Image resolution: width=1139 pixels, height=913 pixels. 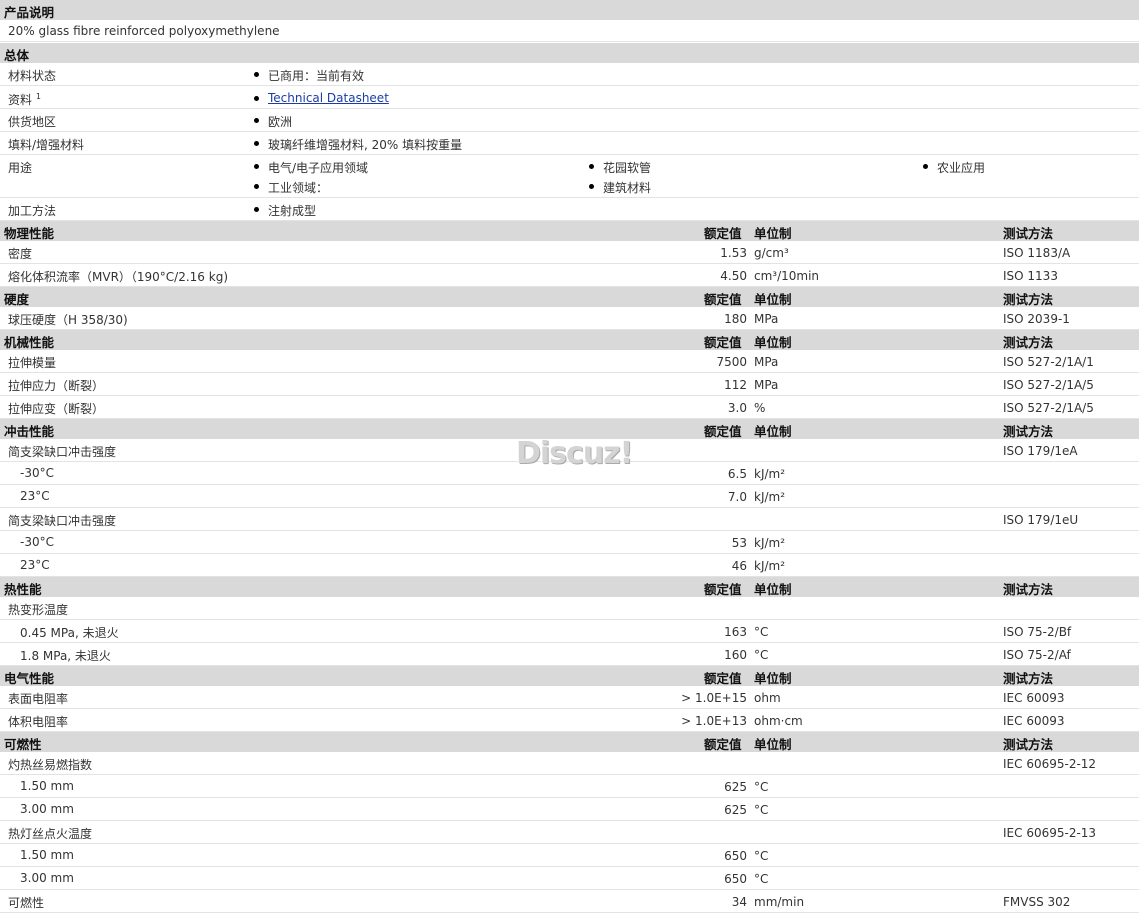 I want to click on general-row-processing: 加工方法 注射成型, so click(x=569, y=209).